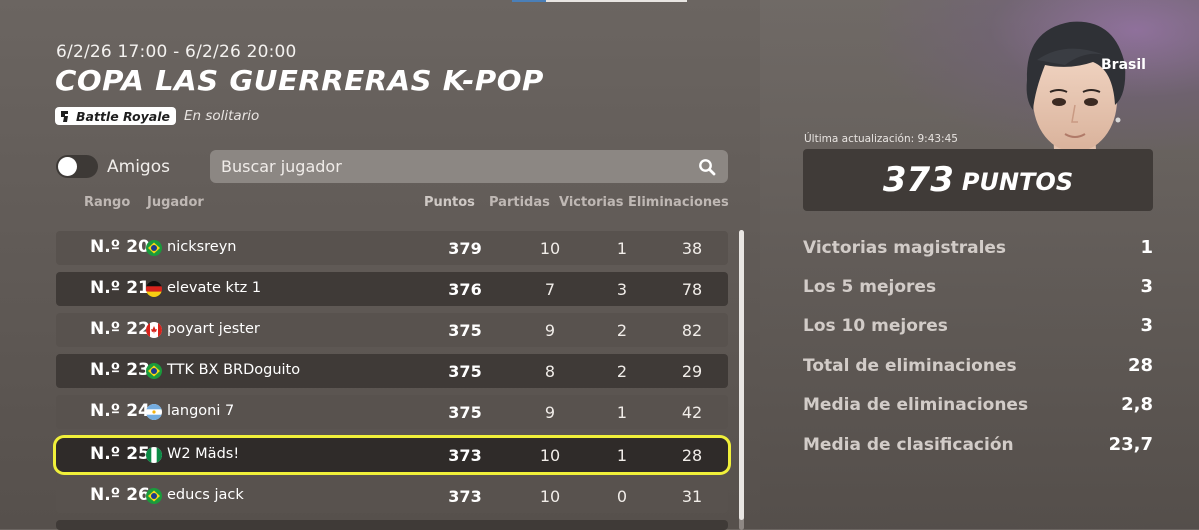 This screenshot has height=530, width=1199. Describe the element at coordinates (881, 139) in the screenshot. I see `last-updated-text: Última actualización: 9:43:45` at that location.